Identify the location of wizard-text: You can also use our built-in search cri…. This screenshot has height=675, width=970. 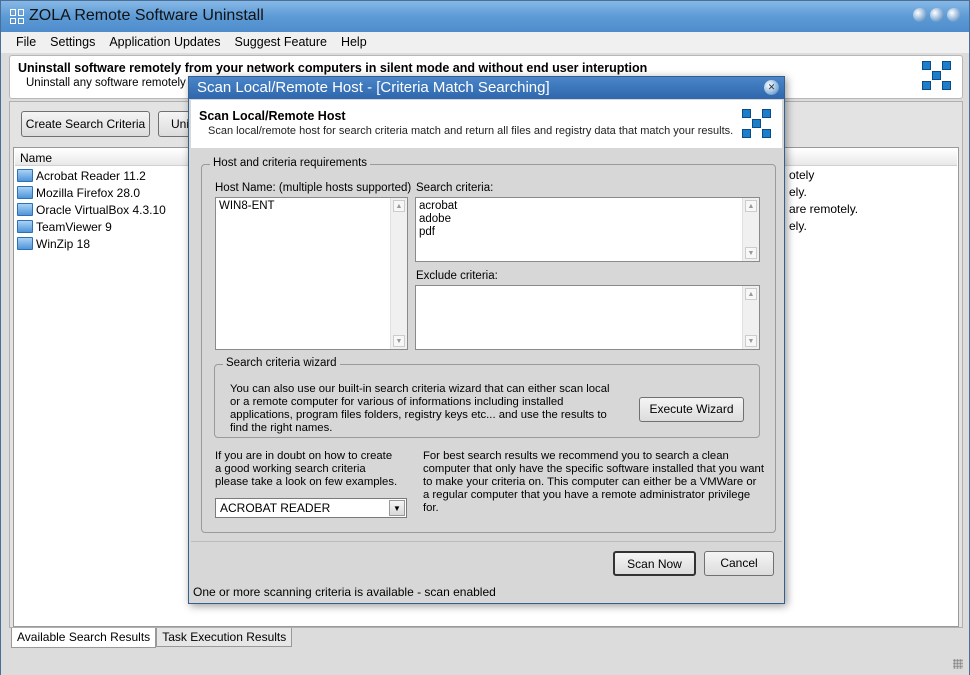
(420, 408).